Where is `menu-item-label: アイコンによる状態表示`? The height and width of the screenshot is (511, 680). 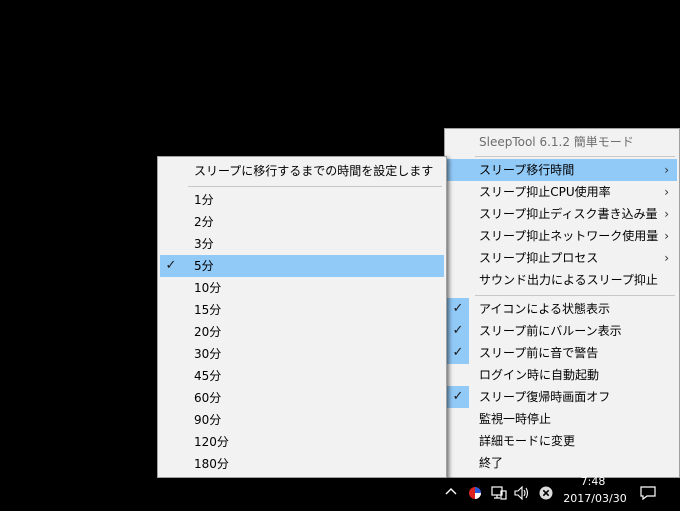
menu-item-label: アイコンによる状態表示 is located at coordinates (545, 309).